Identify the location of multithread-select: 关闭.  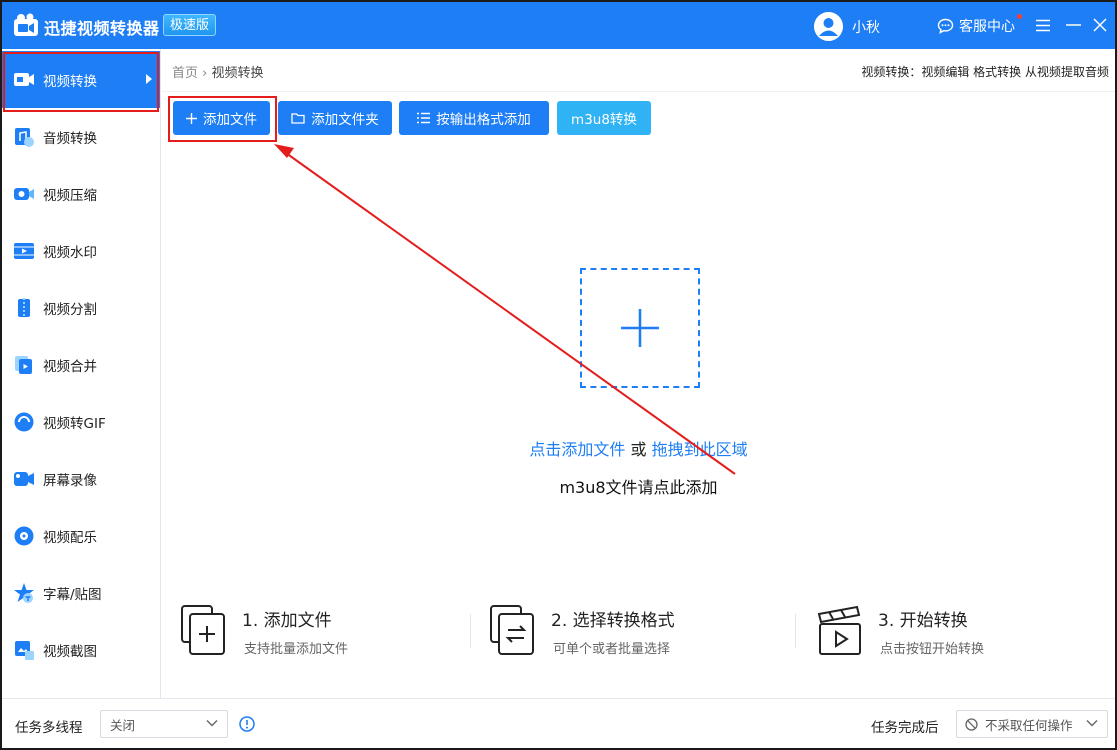
(164, 724).